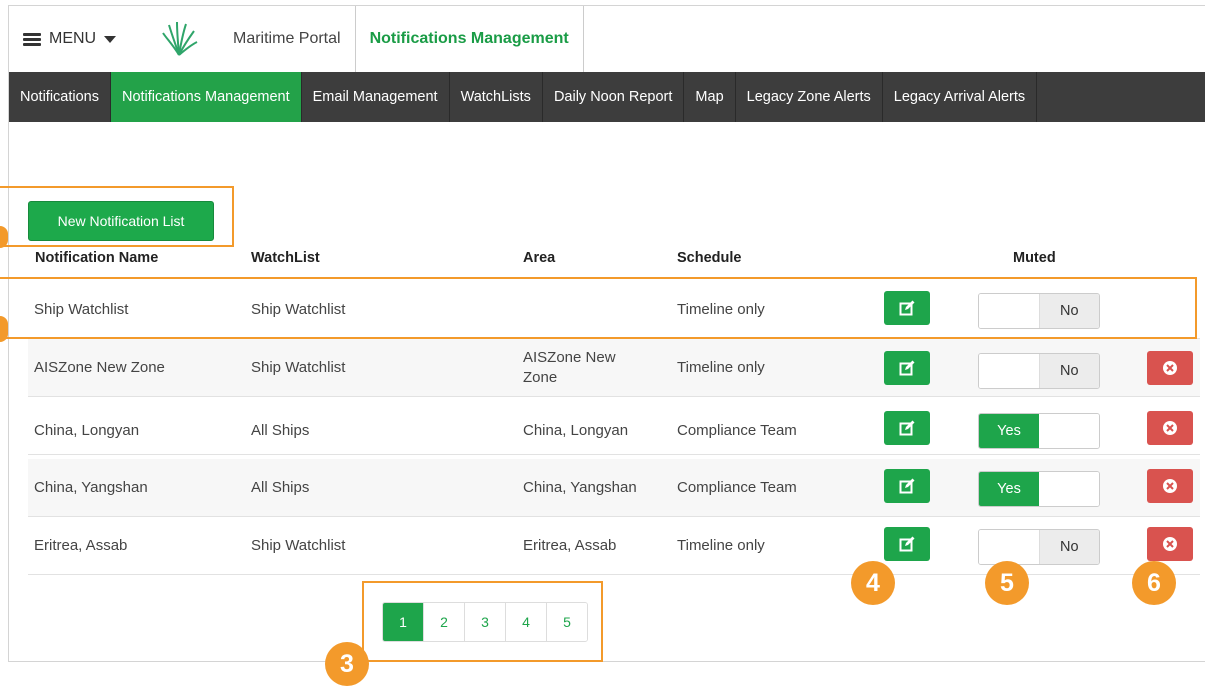  Describe the element at coordinates (91, 487) in the screenshot. I see `notification-name: China, Yangshan` at that location.